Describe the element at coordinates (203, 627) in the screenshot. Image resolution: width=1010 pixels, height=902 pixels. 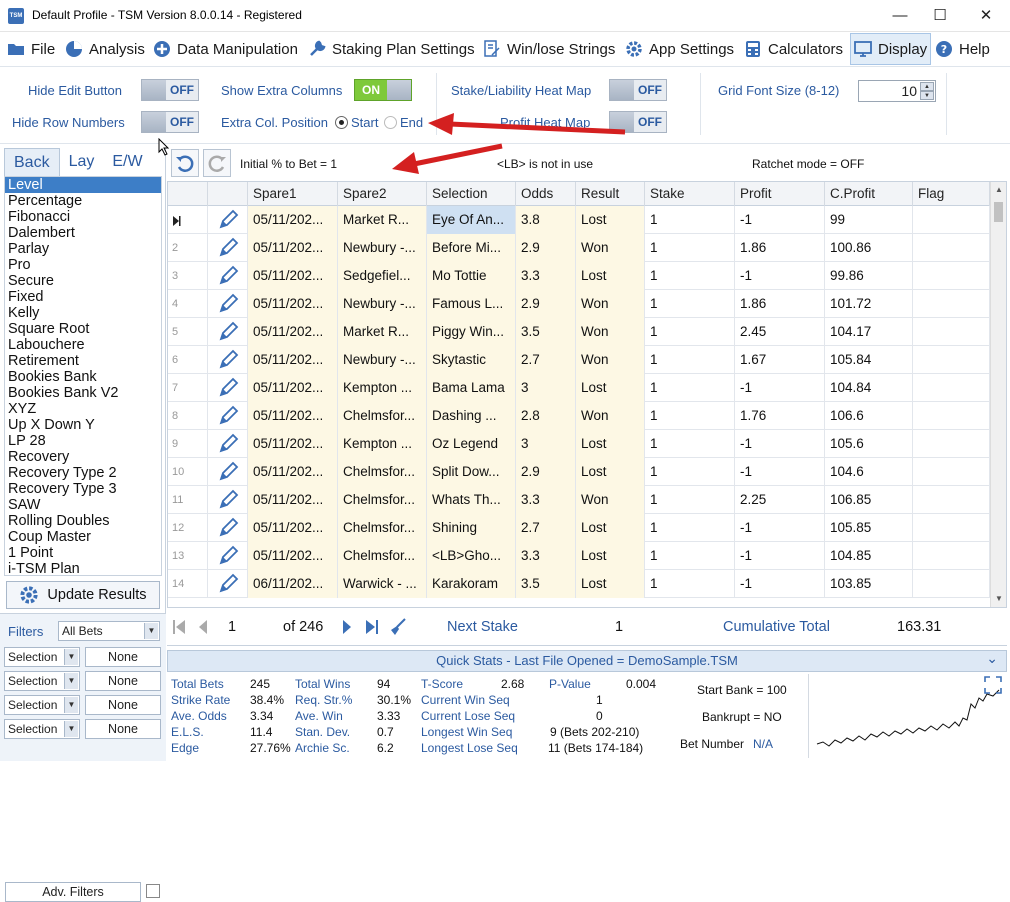
I see `prev-page-icon` at that location.